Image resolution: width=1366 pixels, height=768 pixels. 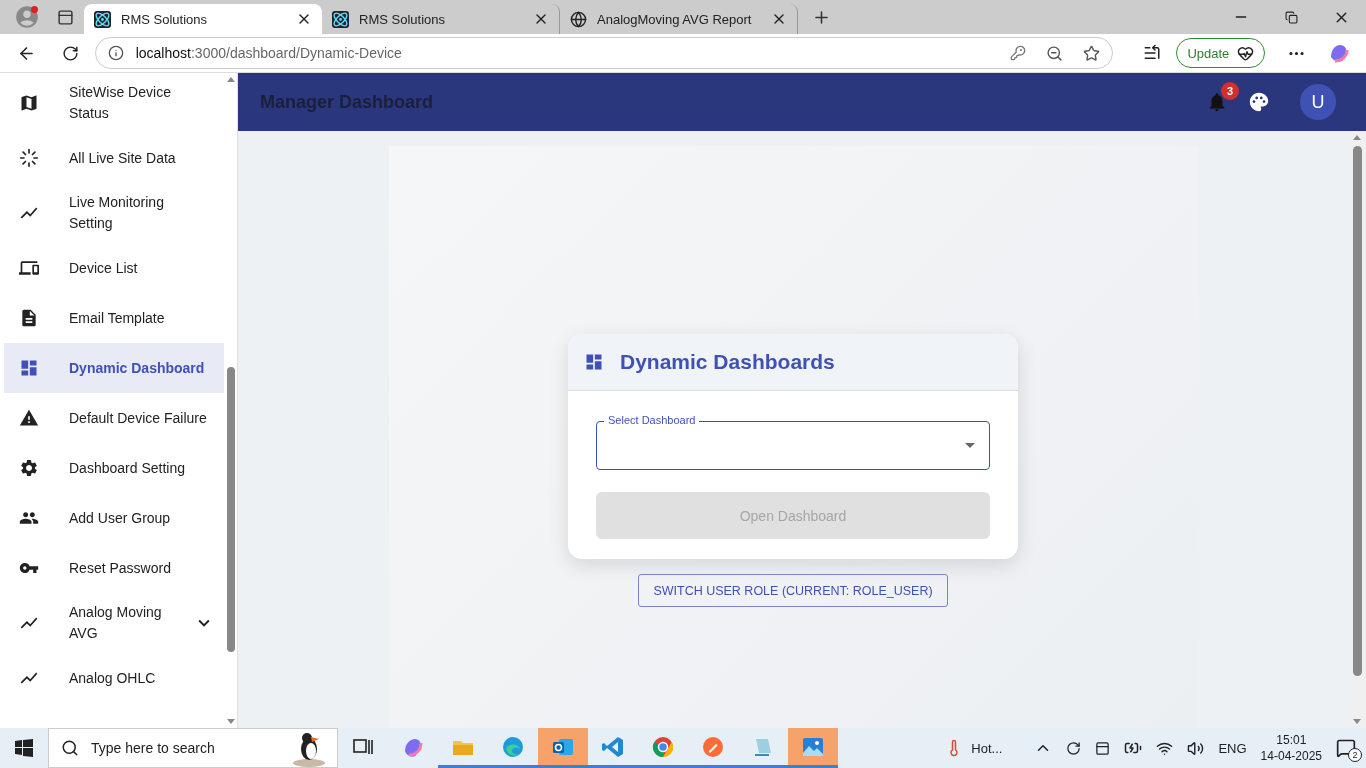 What do you see at coordinates (114, 368) in the screenshot?
I see `sidebar-item: Dynamic Dashboard` at bounding box center [114, 368].